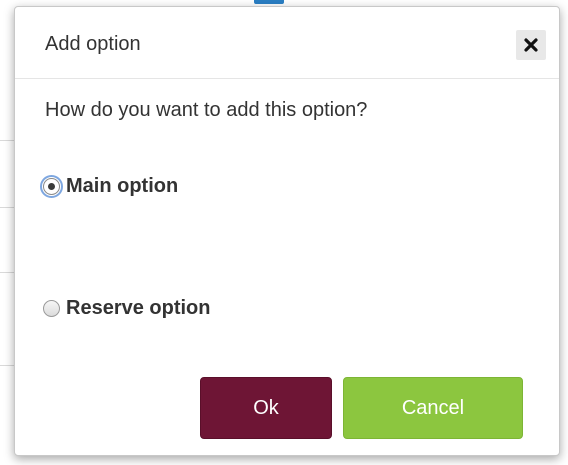 This screenshot has height=465, width=568. What do you see at coordinates (266, 408) in the screenshot?
I see `ok-button: Ok` at bounding box center [266, 408].